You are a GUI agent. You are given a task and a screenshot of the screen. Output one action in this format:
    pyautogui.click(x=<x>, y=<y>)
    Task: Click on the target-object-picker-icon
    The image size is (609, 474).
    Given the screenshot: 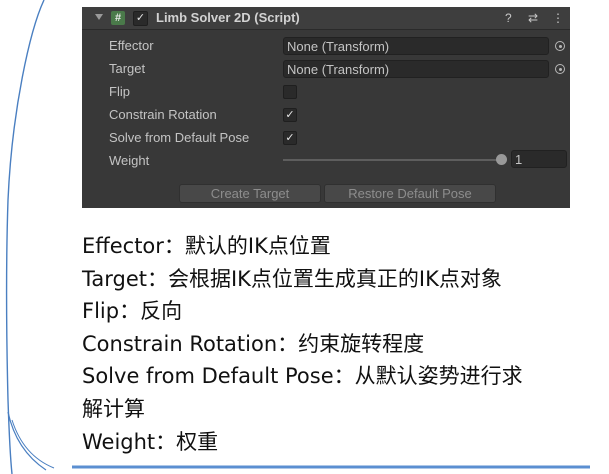 What is the action you would take?
    pyautogui.click(x=560, y=69)
    